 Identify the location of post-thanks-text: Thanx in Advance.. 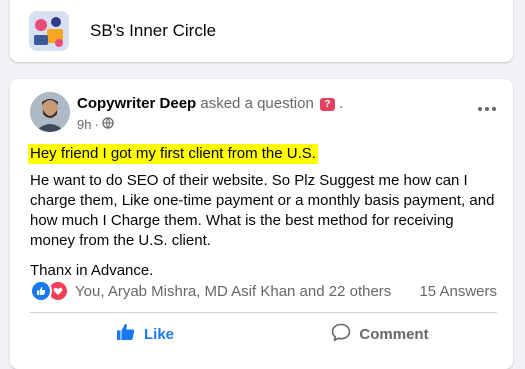
(92, 270).